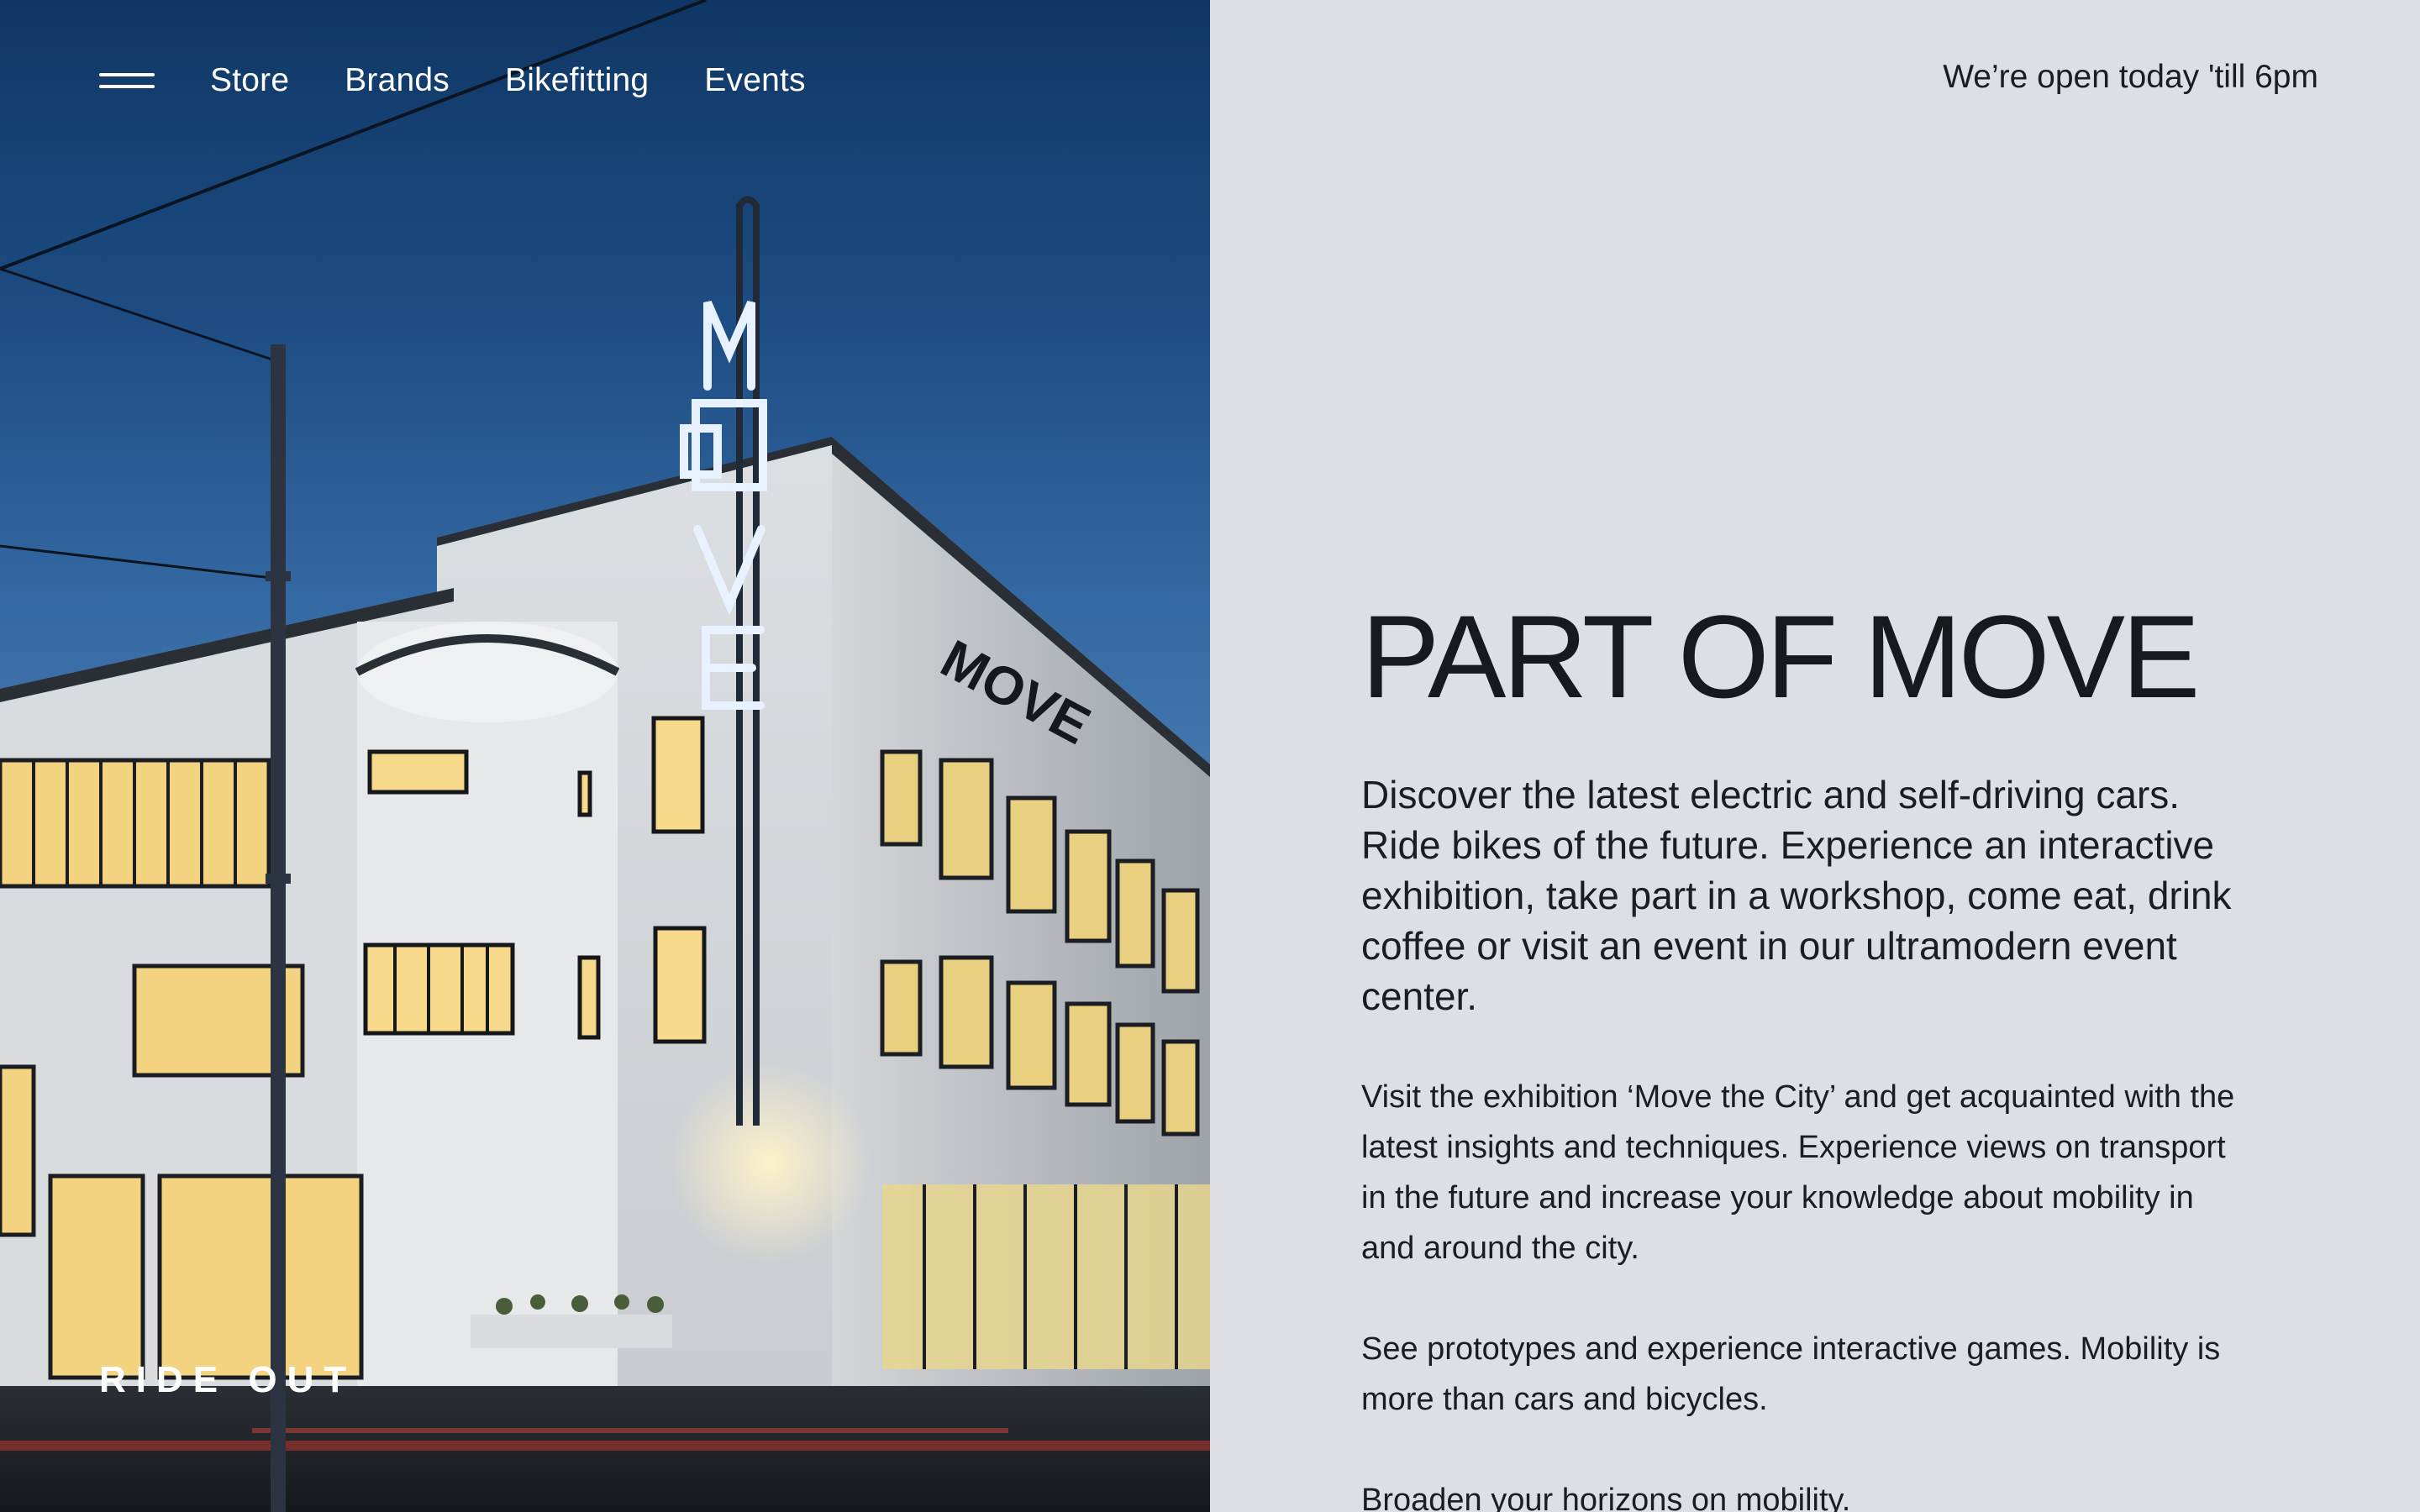  I want to click on neon-sign, so click(723, 505).